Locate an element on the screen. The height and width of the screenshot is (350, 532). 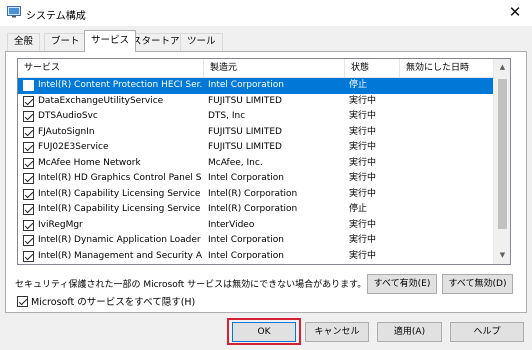
list-scrollbar: ▲ ▼ is located at coordinates (501, 161).